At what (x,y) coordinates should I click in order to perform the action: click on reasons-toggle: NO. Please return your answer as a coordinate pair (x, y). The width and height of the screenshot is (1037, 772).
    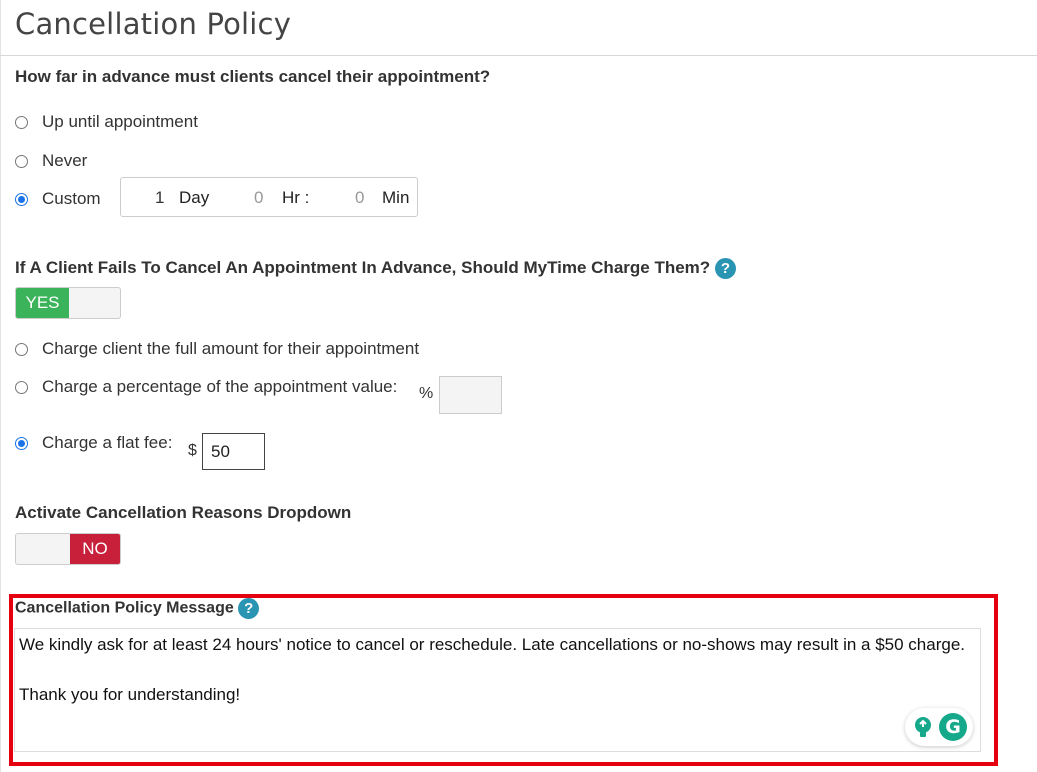
    Looking at the image, I should click on (68, 549).